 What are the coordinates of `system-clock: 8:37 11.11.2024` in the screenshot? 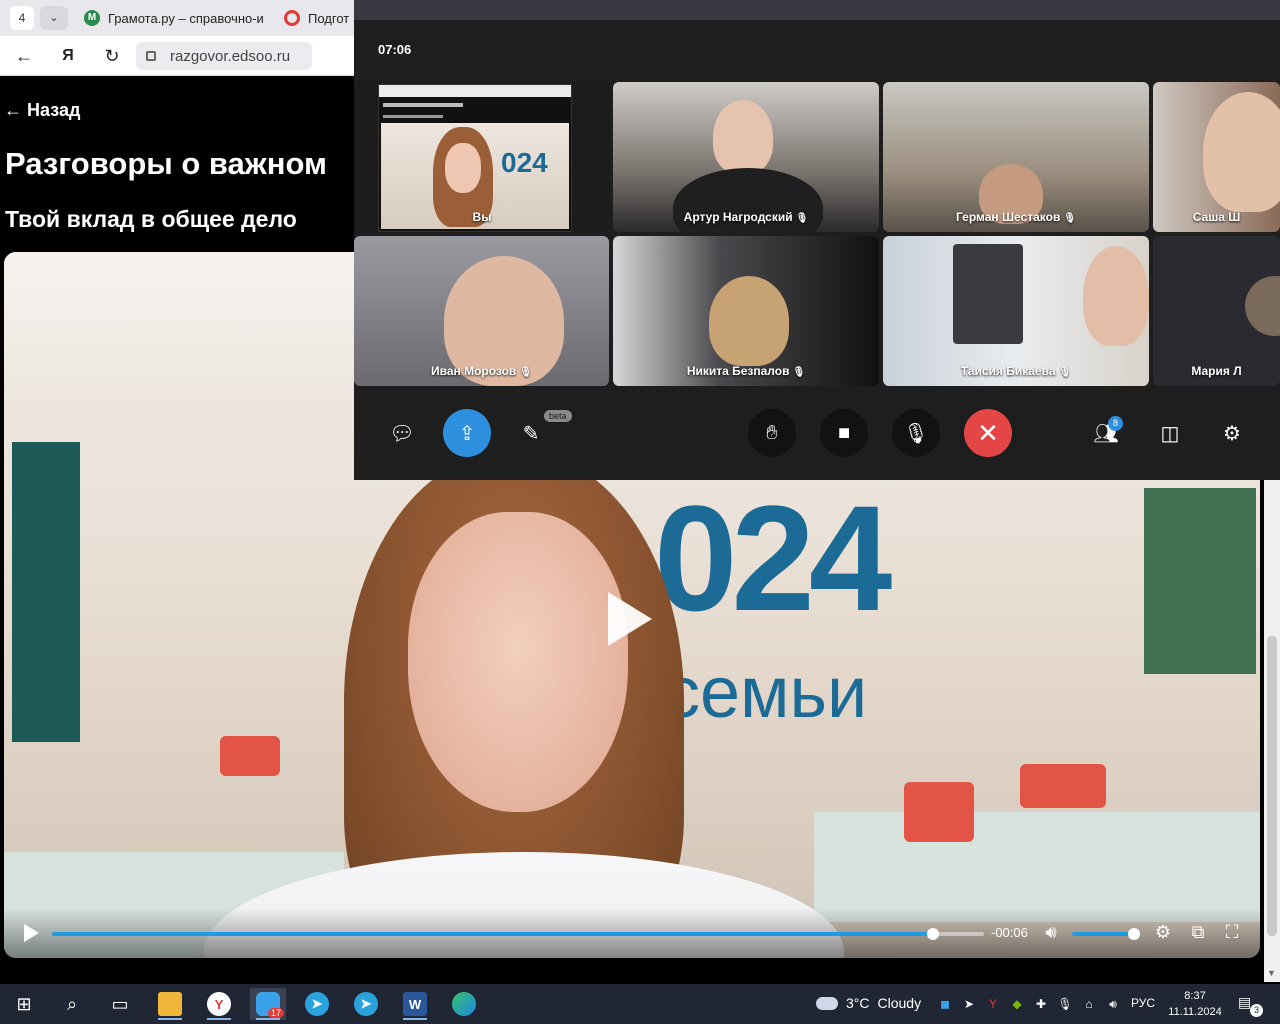 It's located at (1195, 1004).